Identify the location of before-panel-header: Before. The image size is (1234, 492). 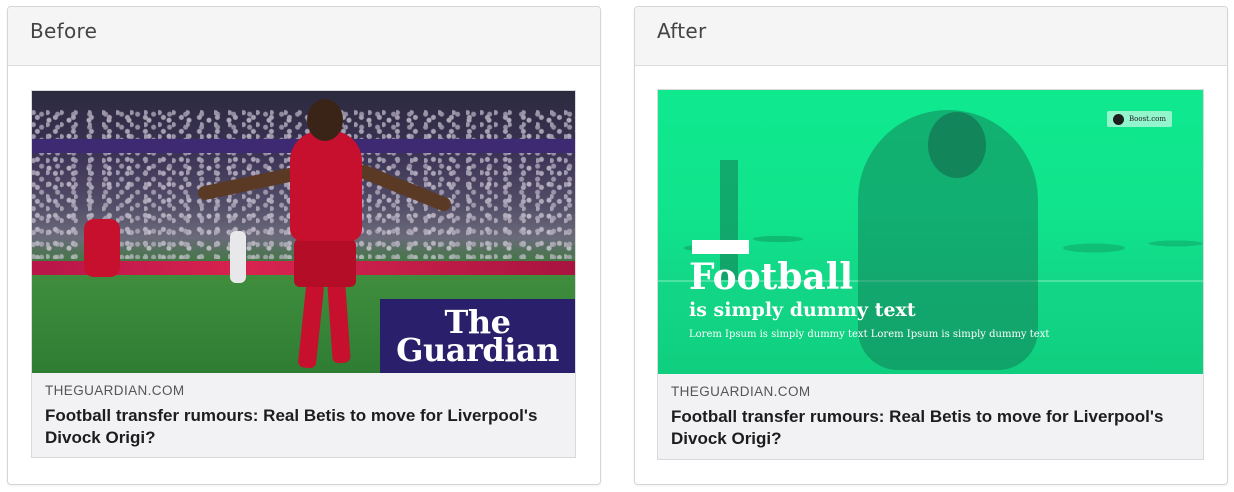
(304, 36).